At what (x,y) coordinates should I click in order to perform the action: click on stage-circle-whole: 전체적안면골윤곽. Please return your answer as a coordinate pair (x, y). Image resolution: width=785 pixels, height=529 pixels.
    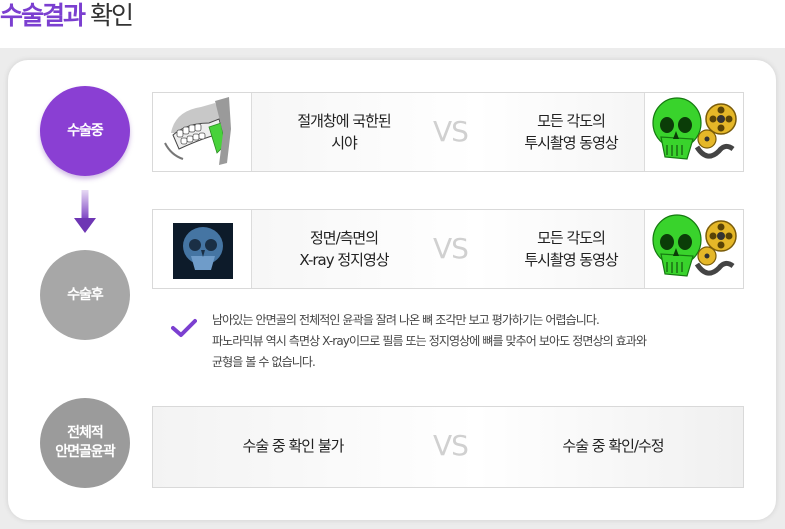
    Looking at the image, I should click on (85, 443).